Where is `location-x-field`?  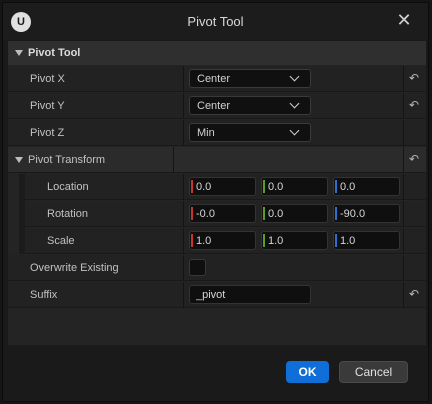 location-x-field is located at coordinates (222, 186).